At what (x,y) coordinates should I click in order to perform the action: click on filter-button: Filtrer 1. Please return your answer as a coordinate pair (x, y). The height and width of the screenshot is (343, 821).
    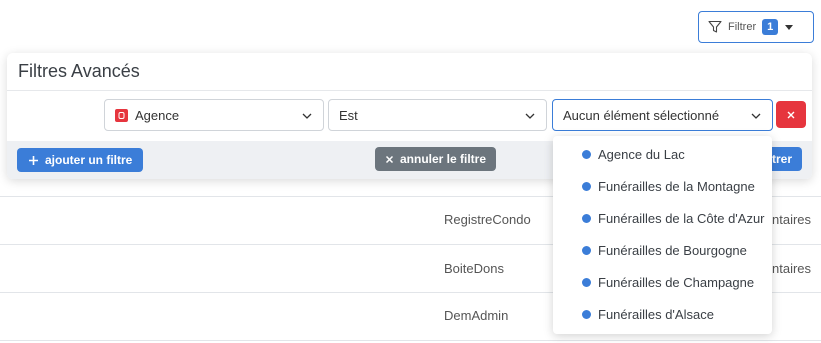
    Looking at the image, I should click on (756, 27).